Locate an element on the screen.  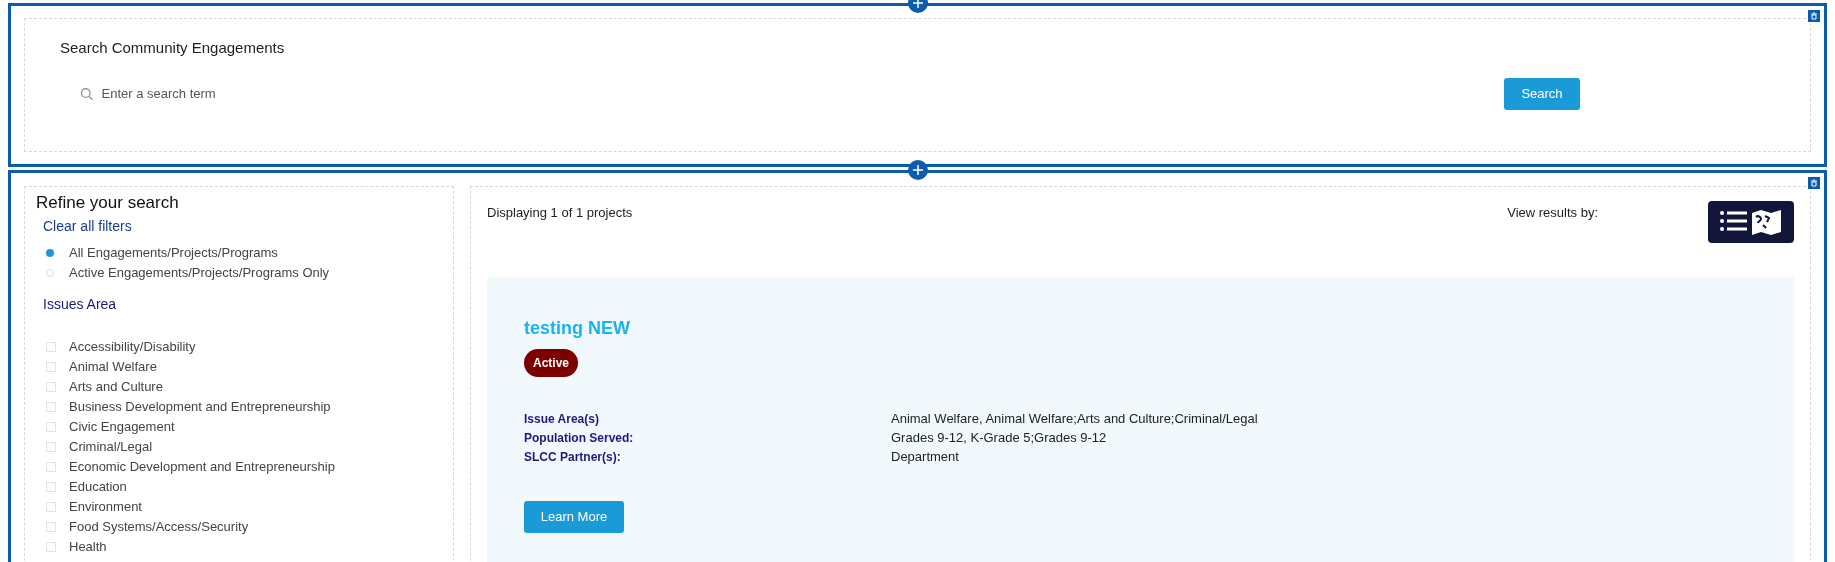
status-badge: Active is located at coordinates (551, 363).